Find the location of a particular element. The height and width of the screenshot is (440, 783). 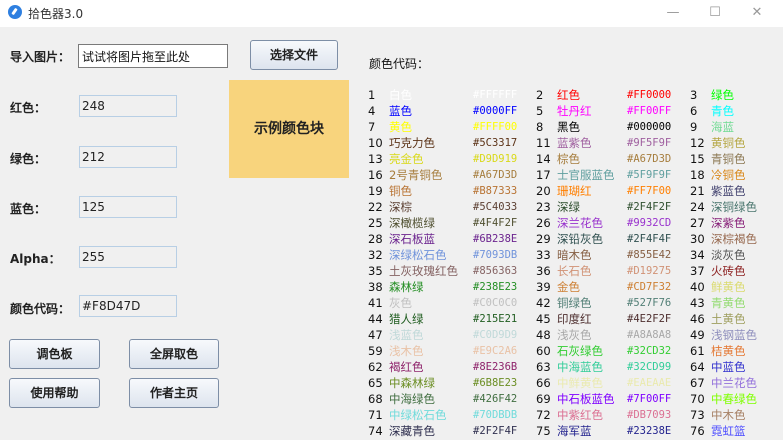

color-name: 灰色 is located at coordinates (400, 303).